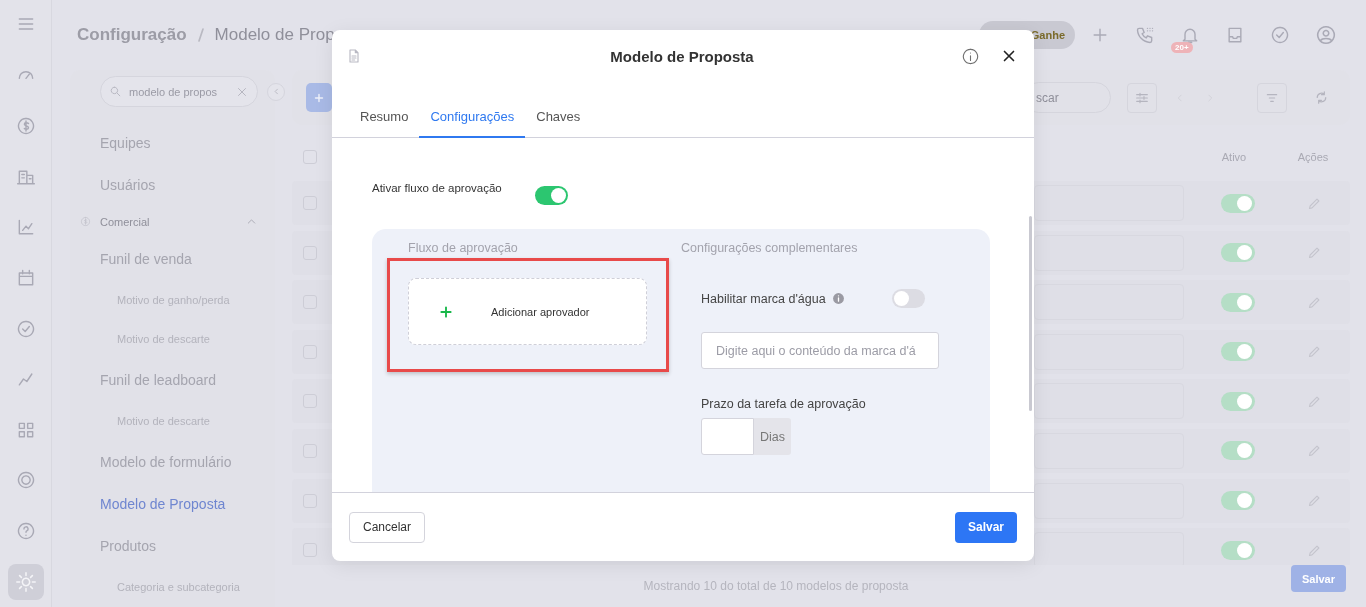  What do you see at coordinates (472, 120) in the screenshot?
I see `tab: Configurações` at bounding box center [472, 120].